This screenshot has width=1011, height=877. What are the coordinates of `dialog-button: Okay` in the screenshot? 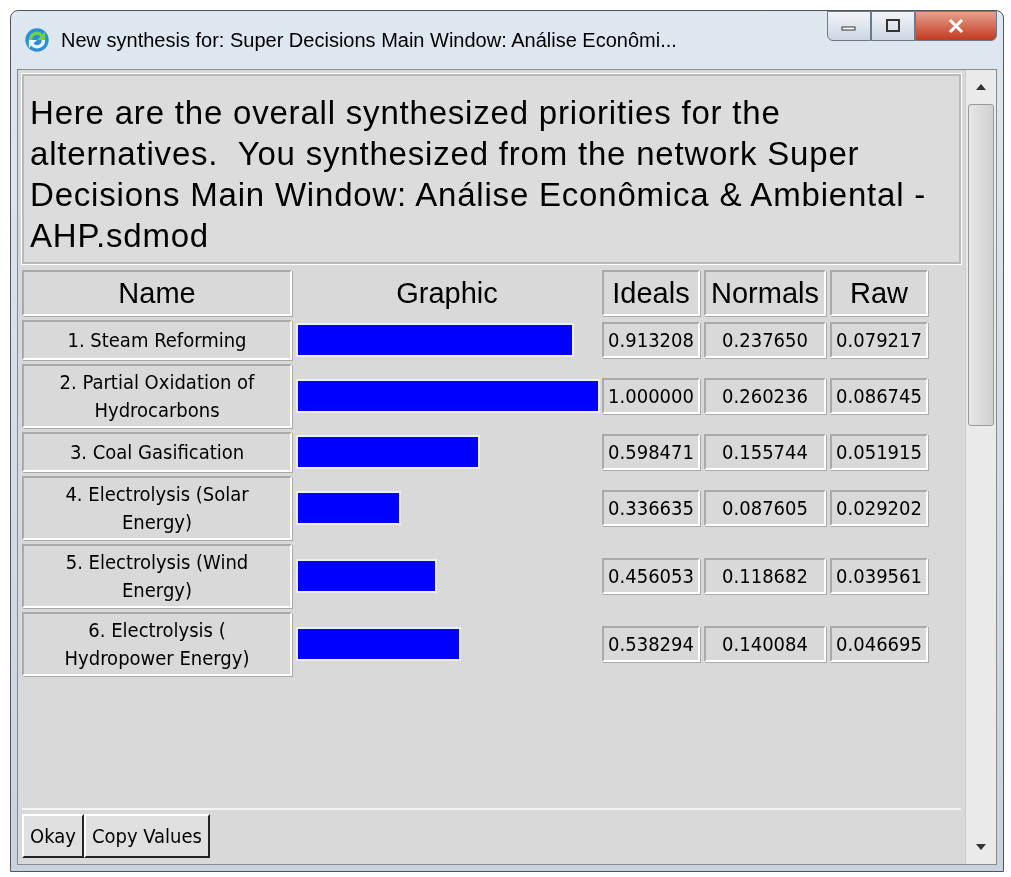 It's located at (53, 836).